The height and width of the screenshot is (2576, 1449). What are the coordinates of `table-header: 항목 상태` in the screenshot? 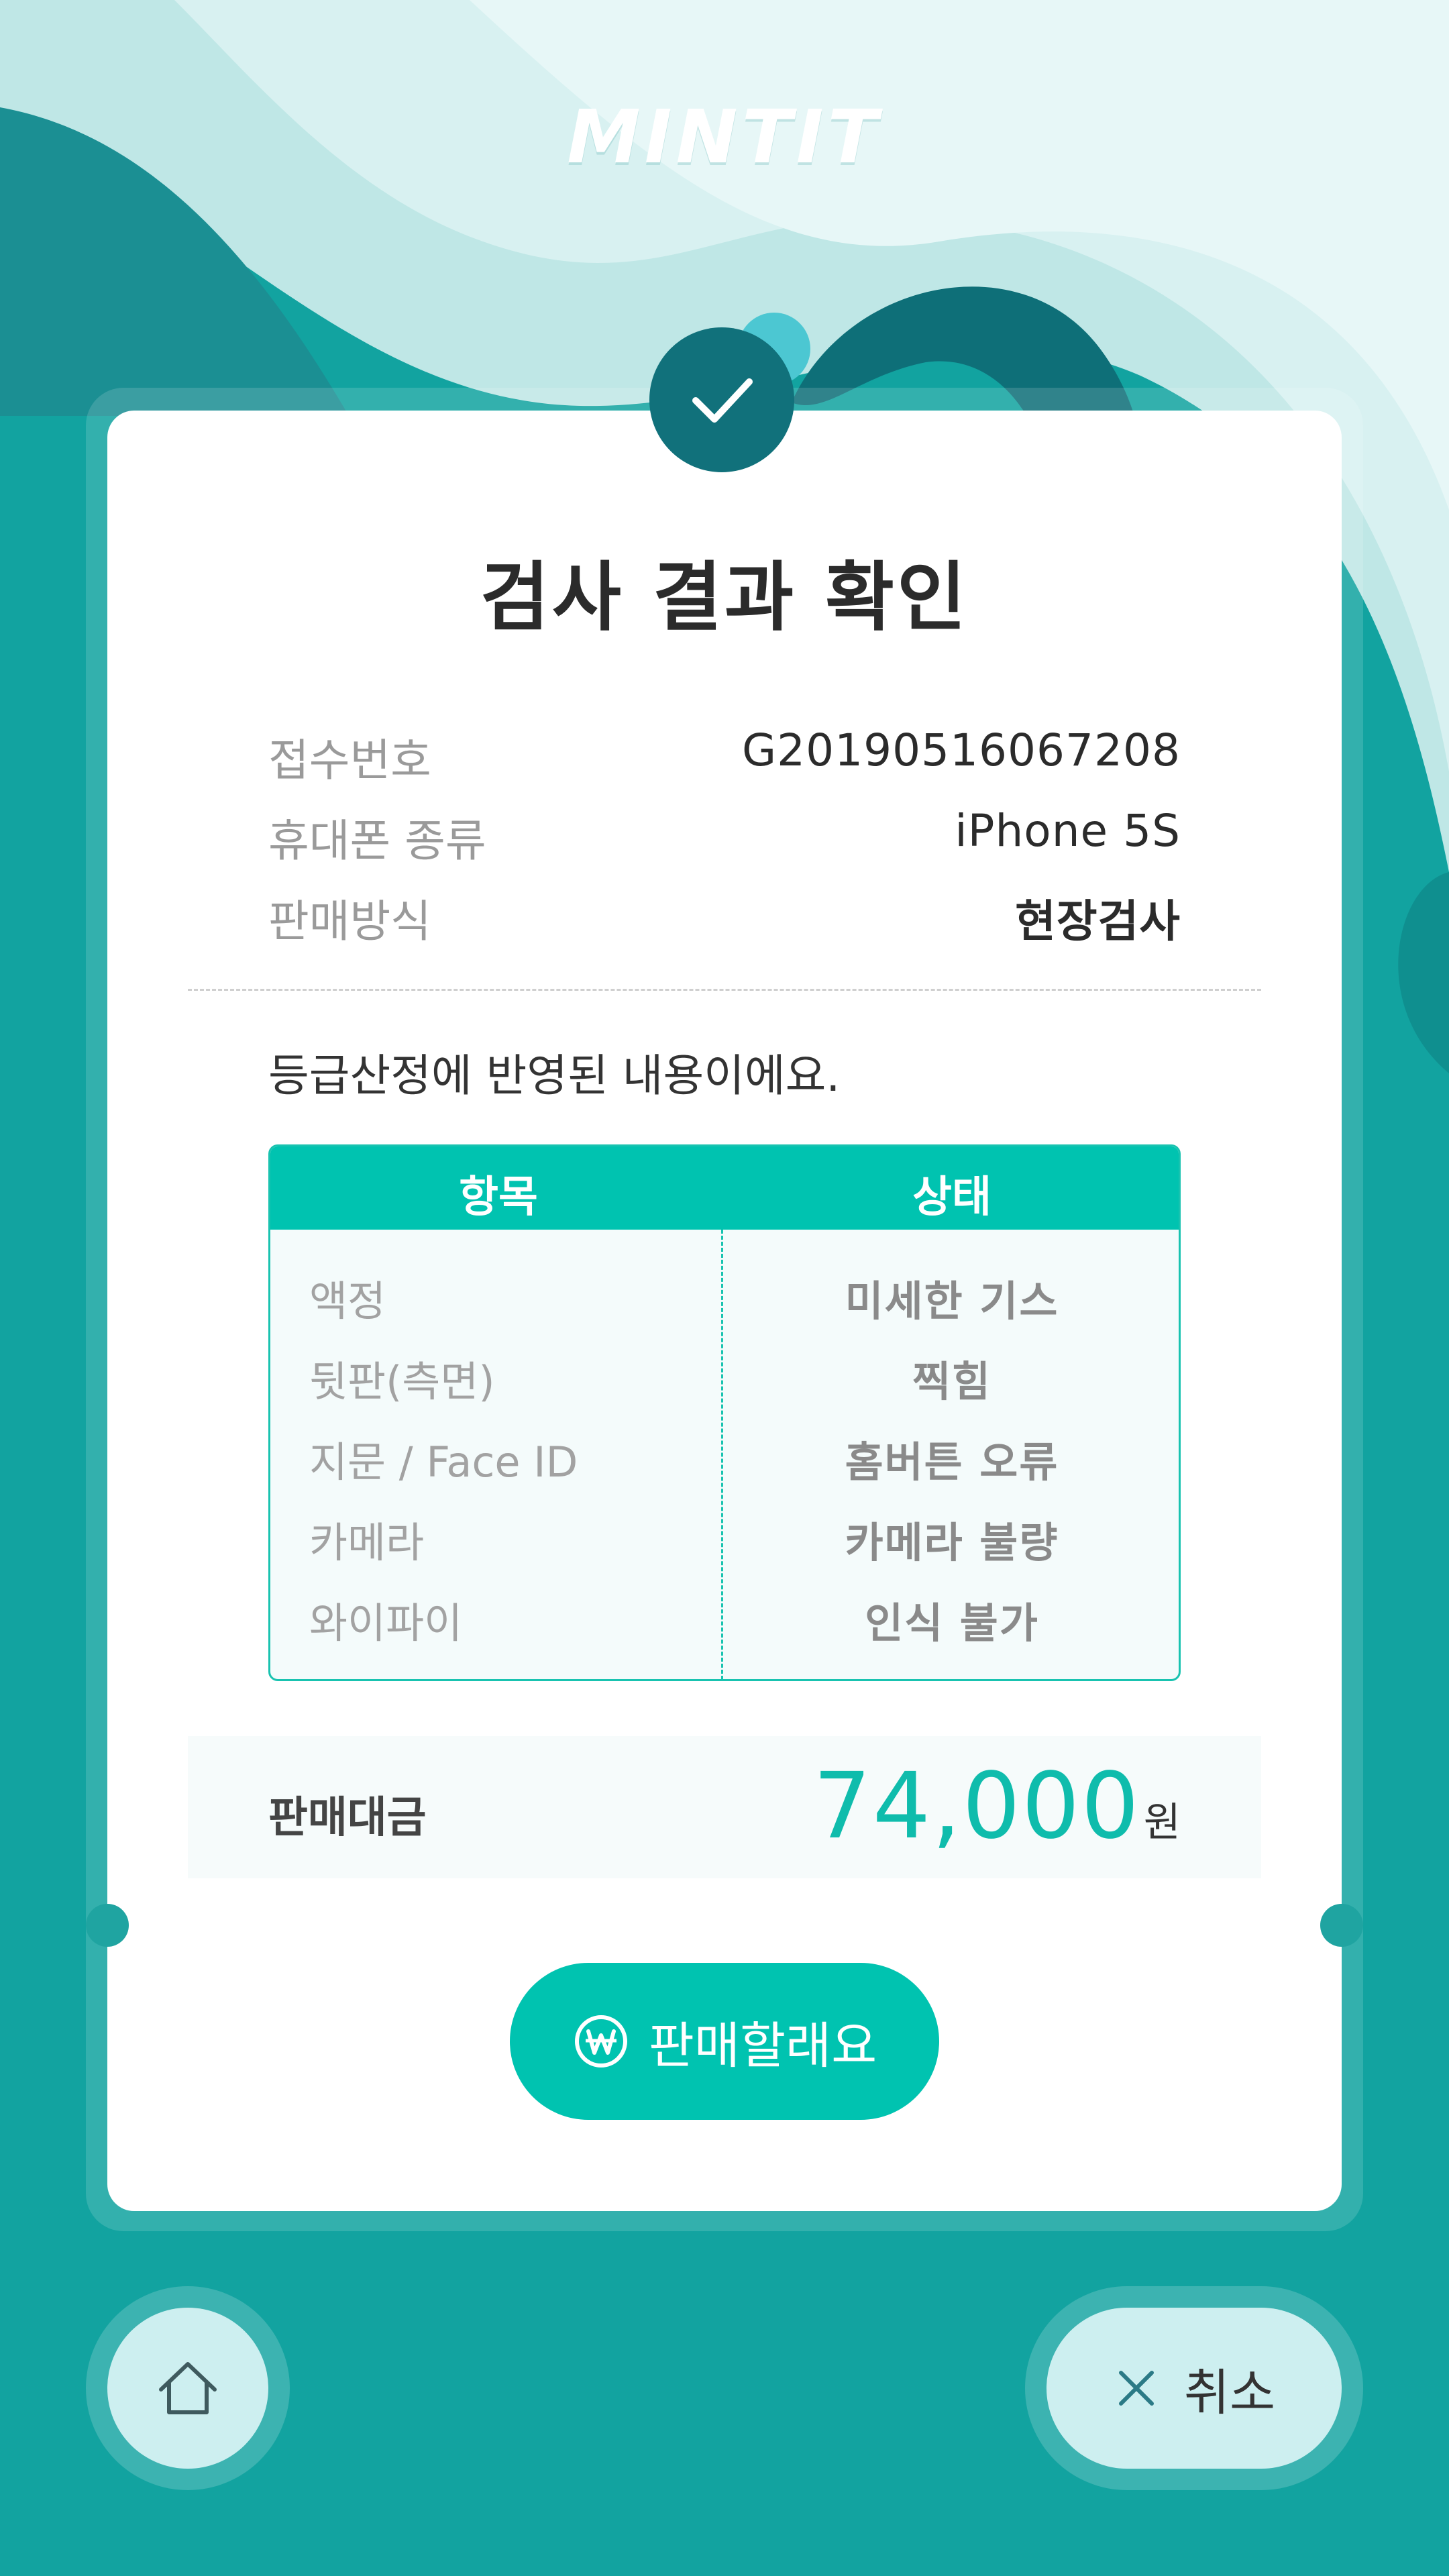 It's located at (724, 1188).